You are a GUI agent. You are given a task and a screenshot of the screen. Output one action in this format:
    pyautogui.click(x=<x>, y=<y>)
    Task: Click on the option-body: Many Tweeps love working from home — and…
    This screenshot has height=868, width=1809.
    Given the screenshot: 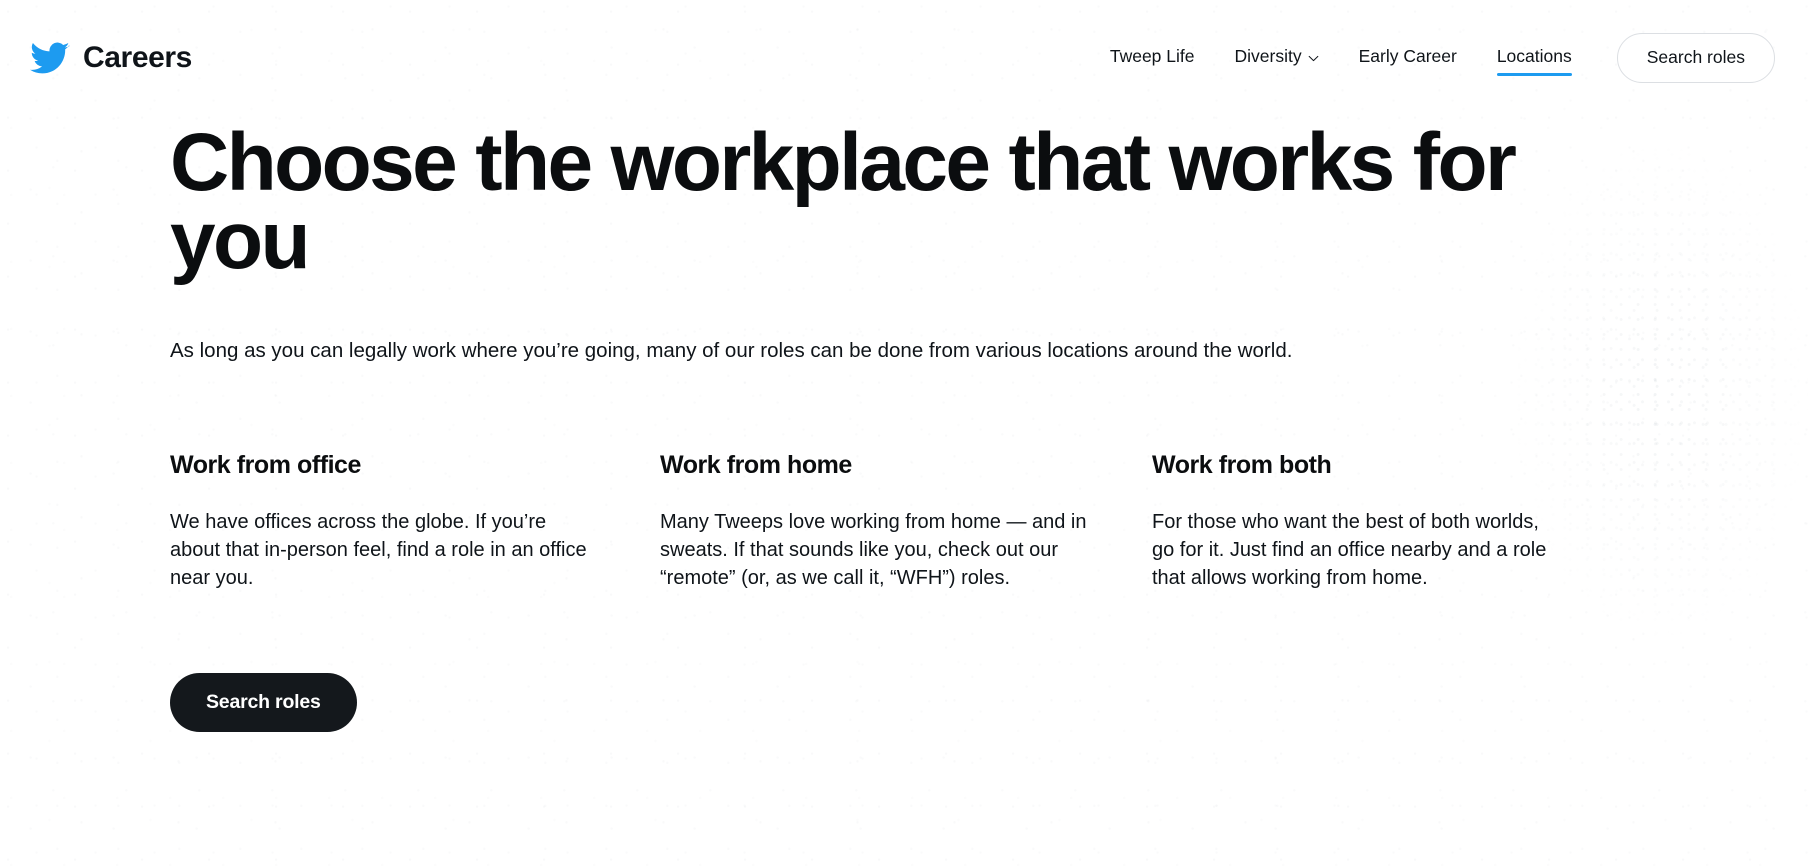 What is the action you would take?
    pyautogui.click(x=873, y=550)
    